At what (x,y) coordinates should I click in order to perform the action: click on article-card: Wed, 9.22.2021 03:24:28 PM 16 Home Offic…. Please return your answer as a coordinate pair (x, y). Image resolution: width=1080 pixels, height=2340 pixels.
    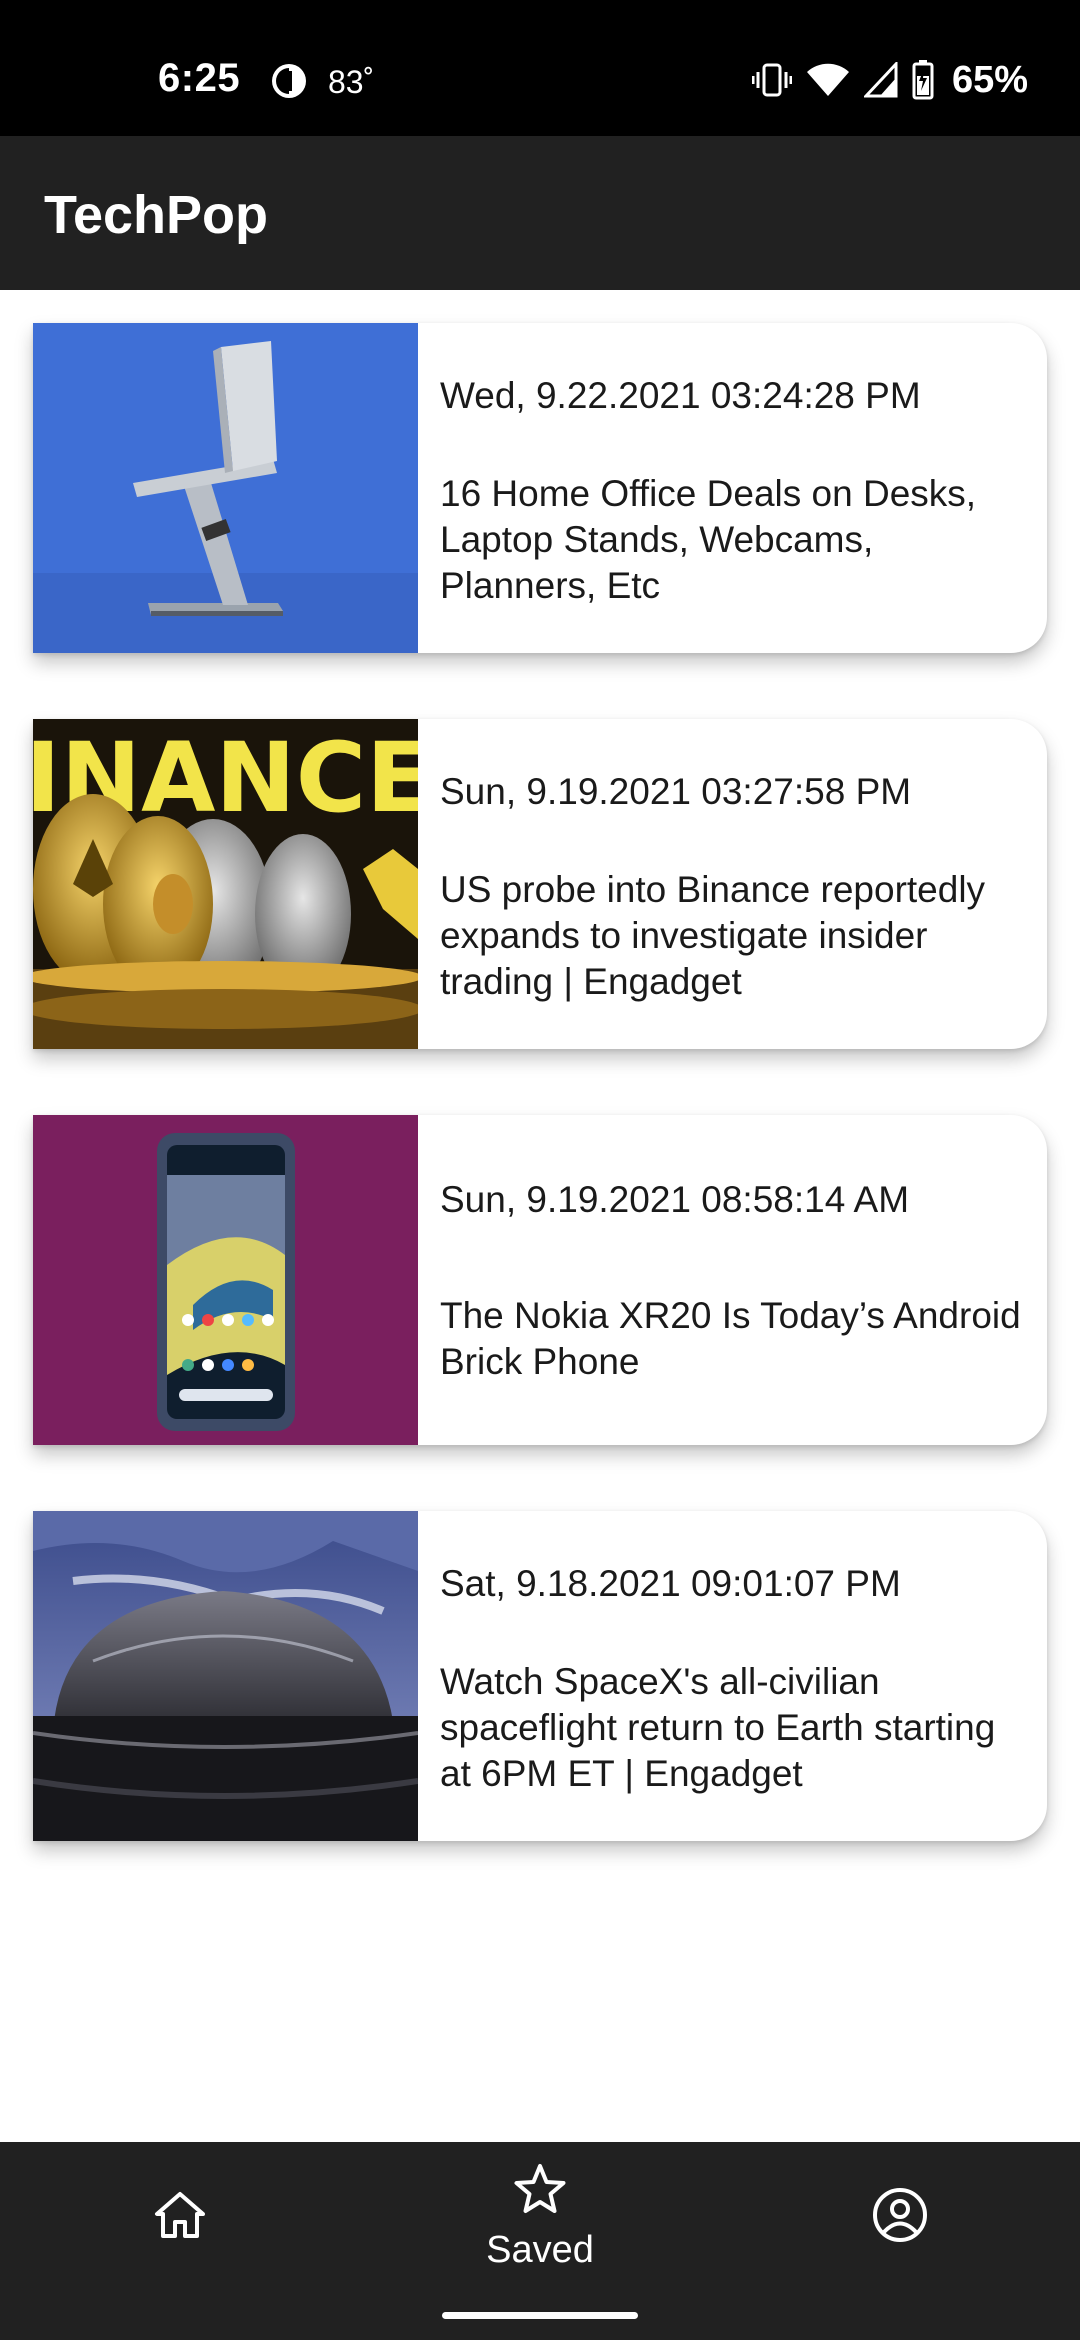
    Looking at the image, I should click on (540, 488).